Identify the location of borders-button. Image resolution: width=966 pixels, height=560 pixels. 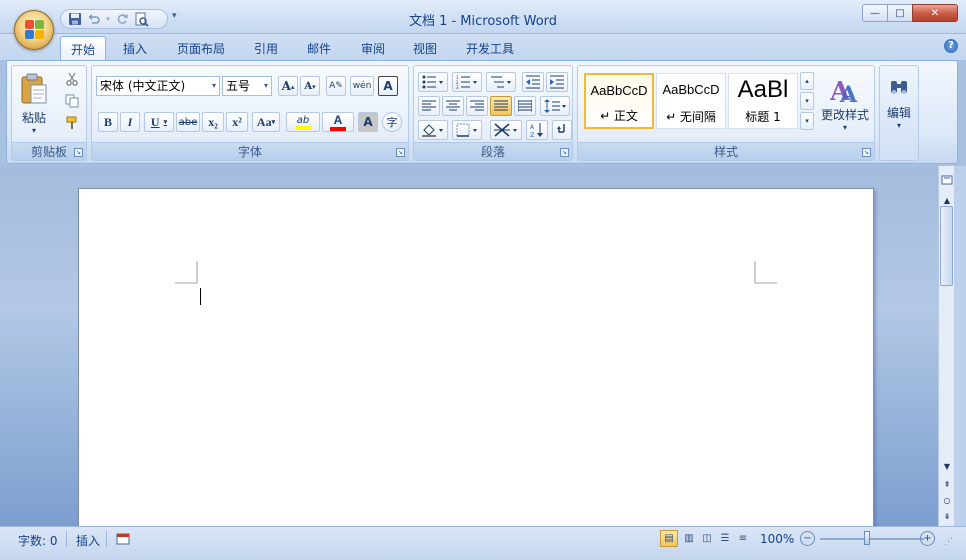
(467, 130).